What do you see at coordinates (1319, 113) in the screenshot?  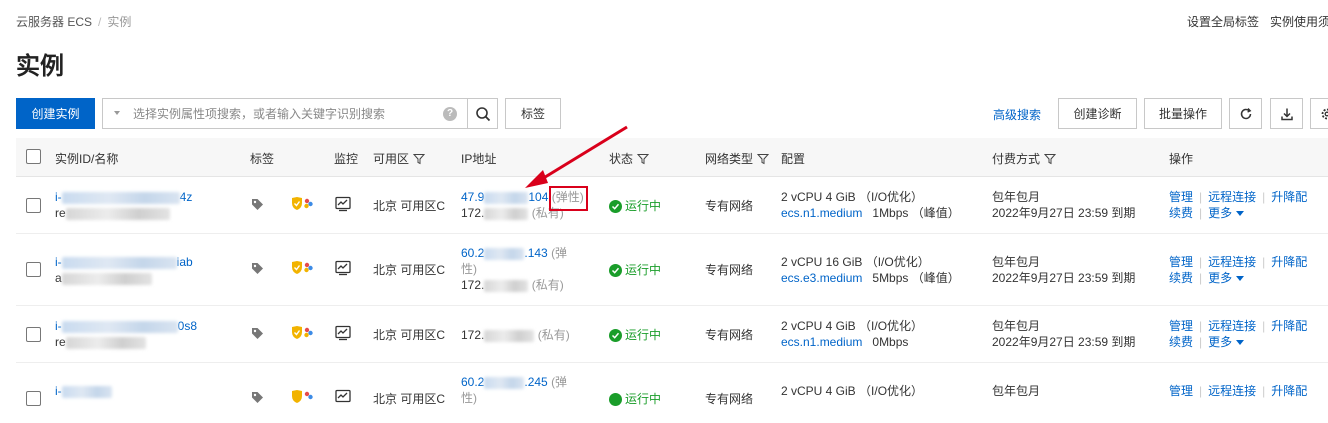 I see `settings-button` at bounding box center [1319, 113].